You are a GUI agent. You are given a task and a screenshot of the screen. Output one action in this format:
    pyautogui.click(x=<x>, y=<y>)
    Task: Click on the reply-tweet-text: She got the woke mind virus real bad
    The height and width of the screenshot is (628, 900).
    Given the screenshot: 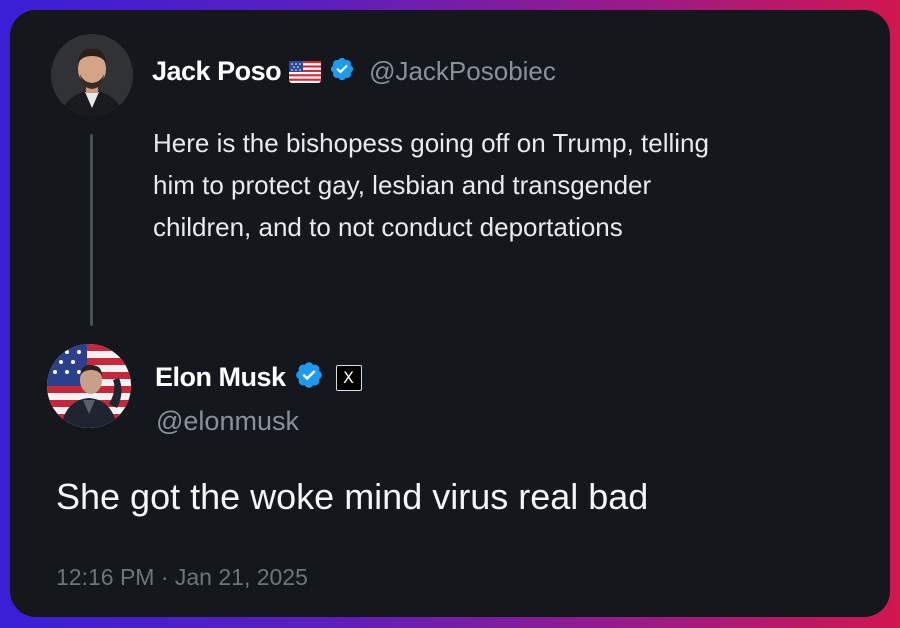 What is the action you would take?
    pyautogui.click(x=352, y=496)
    